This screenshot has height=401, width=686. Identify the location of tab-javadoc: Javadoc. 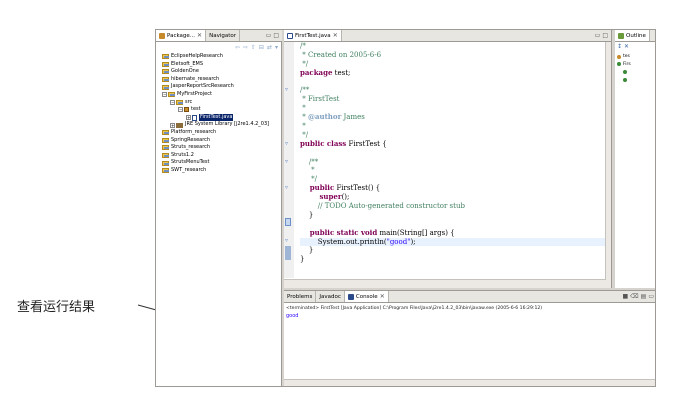
(330, 296).